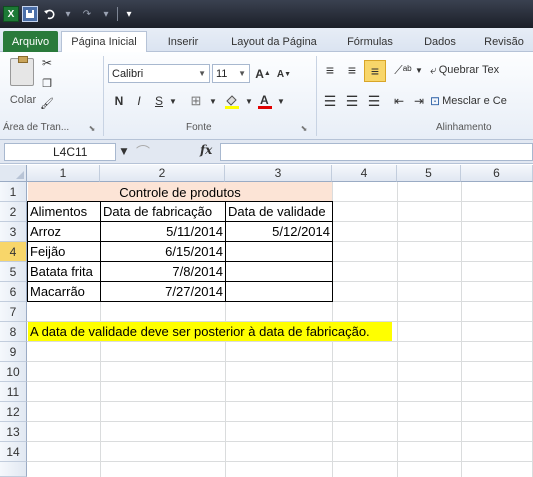 Image resolution: width=533 pixels, height=477 pixels. I want to click on wrap-text-button: ⤶ Quebrar Tex, so click(481, 70).